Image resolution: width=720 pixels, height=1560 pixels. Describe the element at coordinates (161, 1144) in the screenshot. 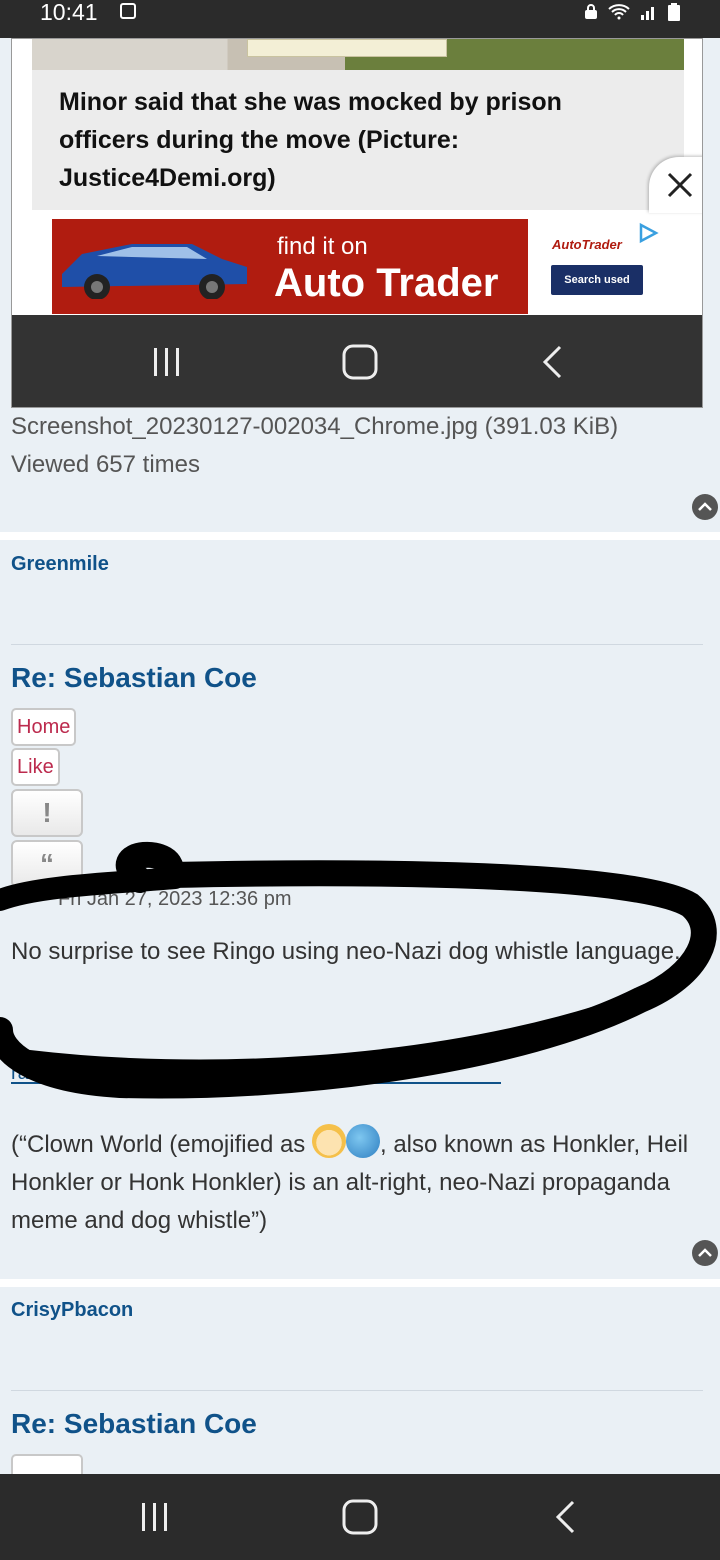

I see `quote-text-start: (“Clown World (emojified as` at that location.